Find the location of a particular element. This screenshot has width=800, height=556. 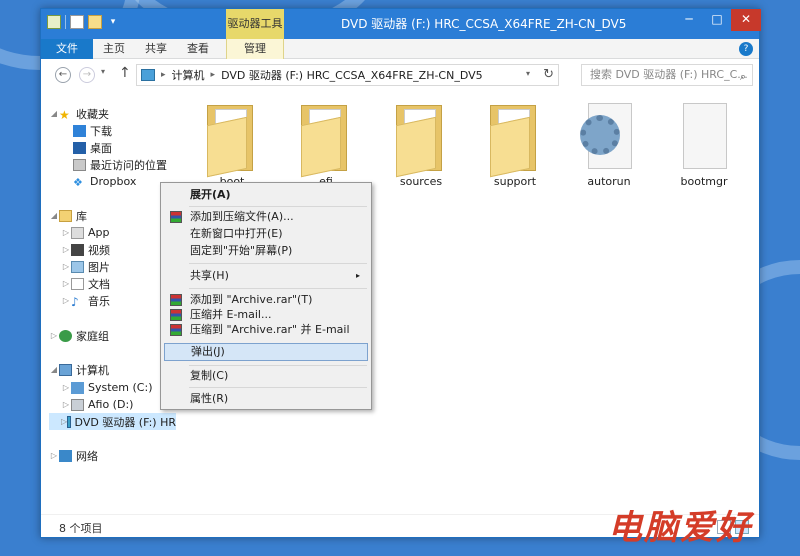

nav-drive-d: ▷ Afio (D:) is located at coordinates (97, 404).